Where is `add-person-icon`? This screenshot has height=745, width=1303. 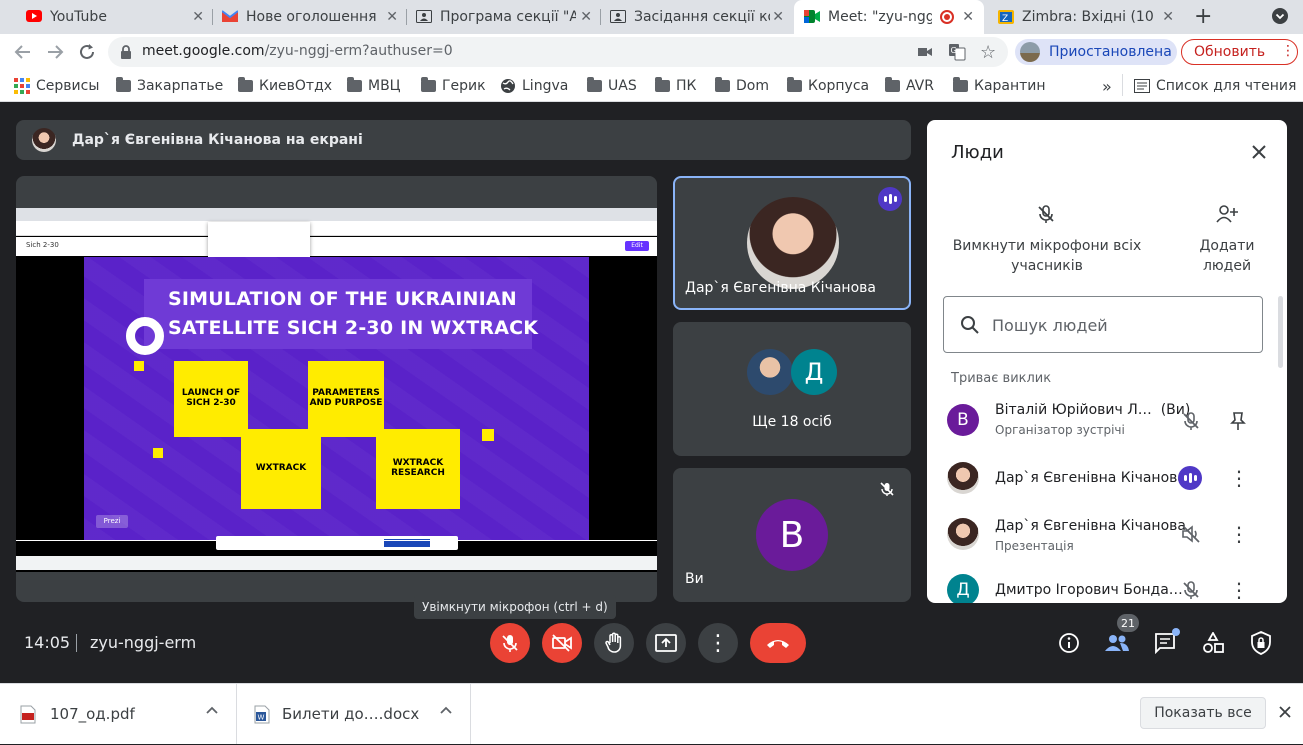
add-person-icon is located at coordinates (1227, 214).